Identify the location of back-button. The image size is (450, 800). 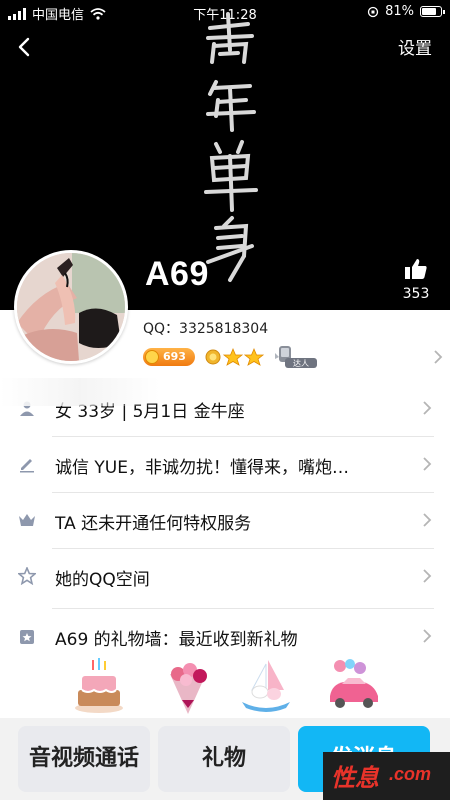
(25, 47).